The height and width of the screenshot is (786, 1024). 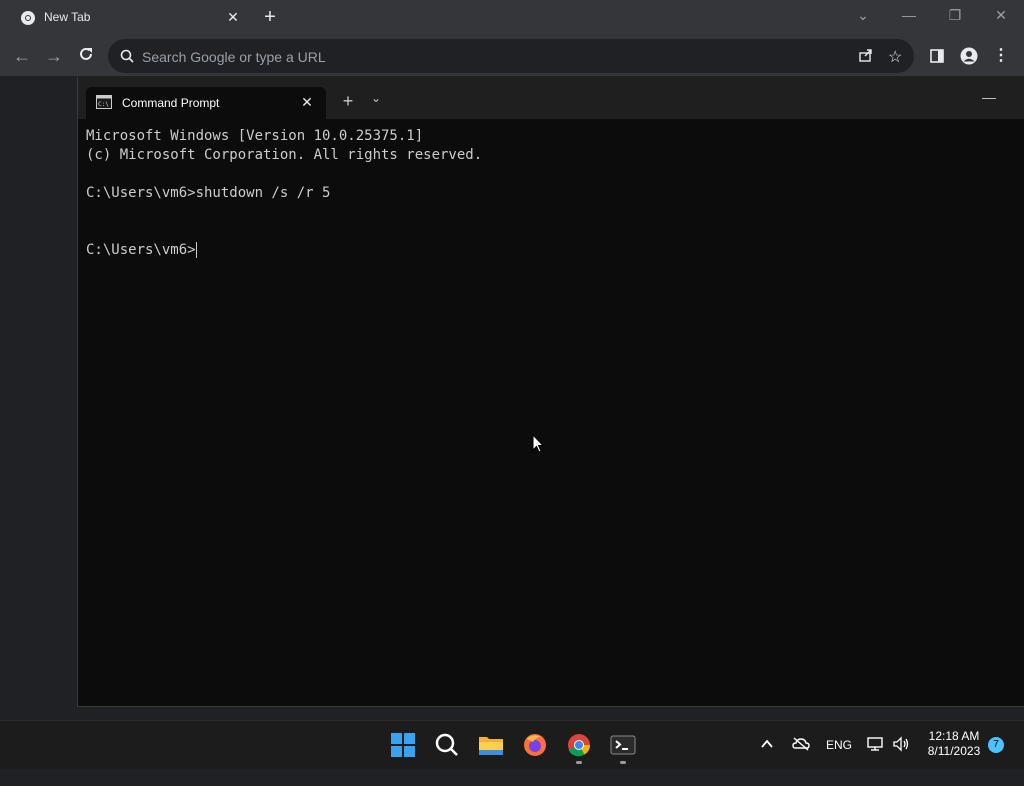 I want to click on browser-tab-new-tab: New Tab ✕, so click(x=128, y=18).